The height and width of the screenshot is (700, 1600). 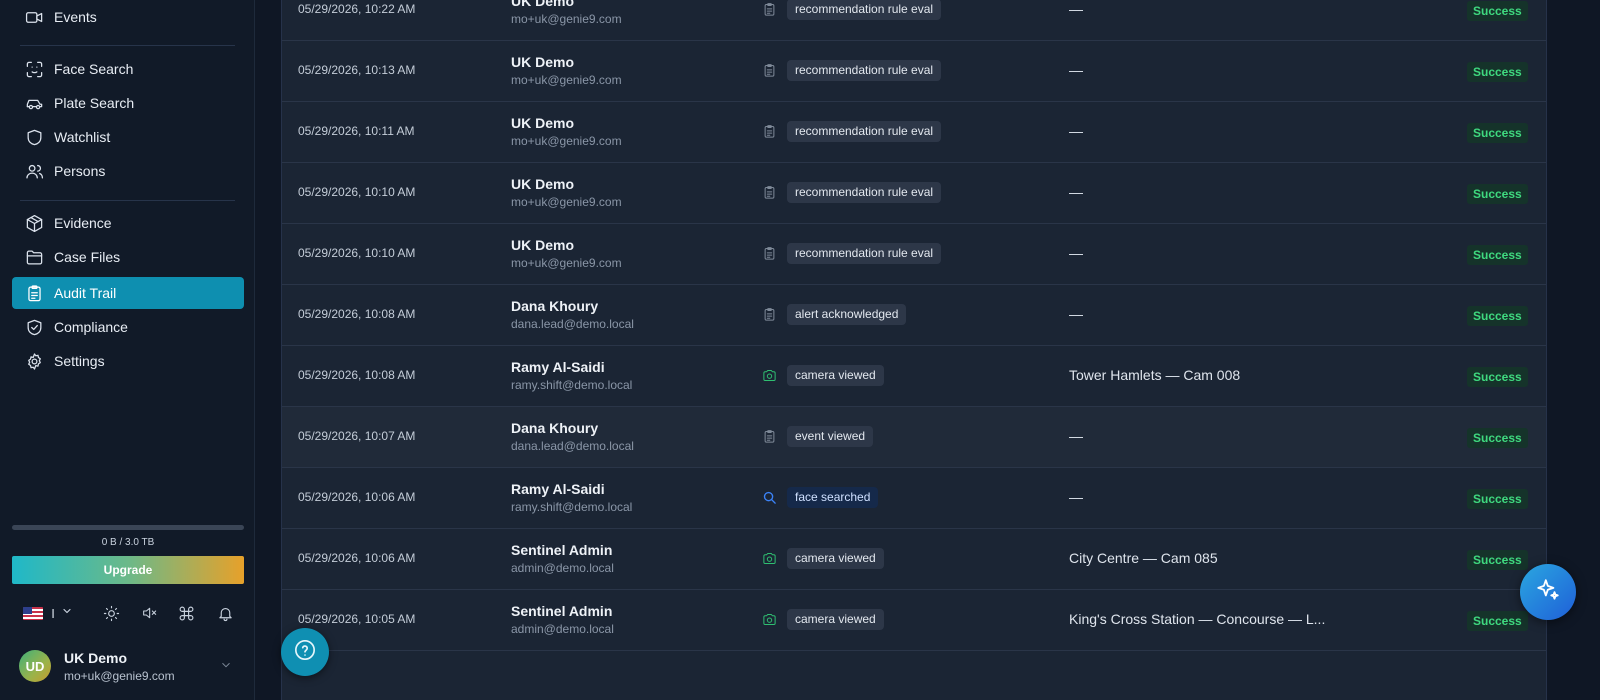 I want to click on row-resource: Tower Hamlets — Cam 008, so click(x=1155, y=375).